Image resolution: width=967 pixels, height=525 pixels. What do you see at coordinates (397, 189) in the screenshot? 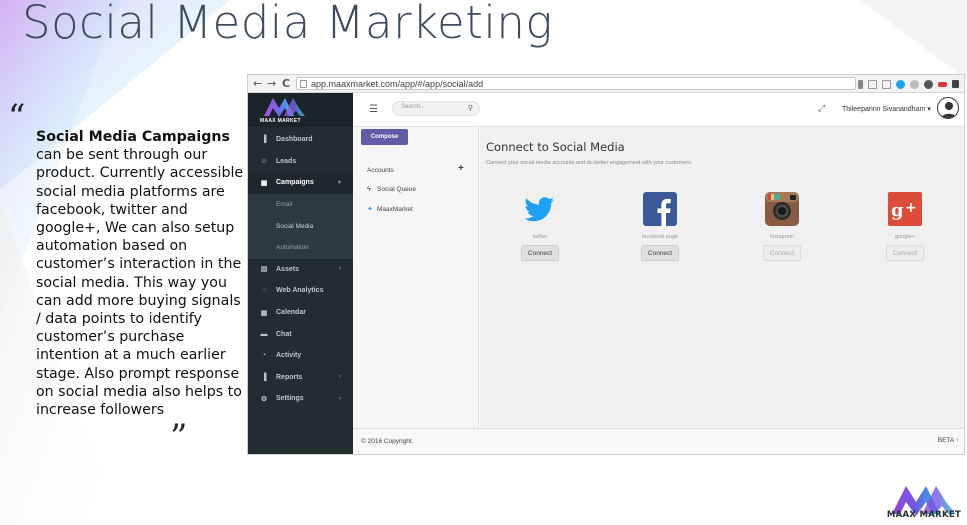
I see `account-label: Social Queue` at bounding box center [397, 189].